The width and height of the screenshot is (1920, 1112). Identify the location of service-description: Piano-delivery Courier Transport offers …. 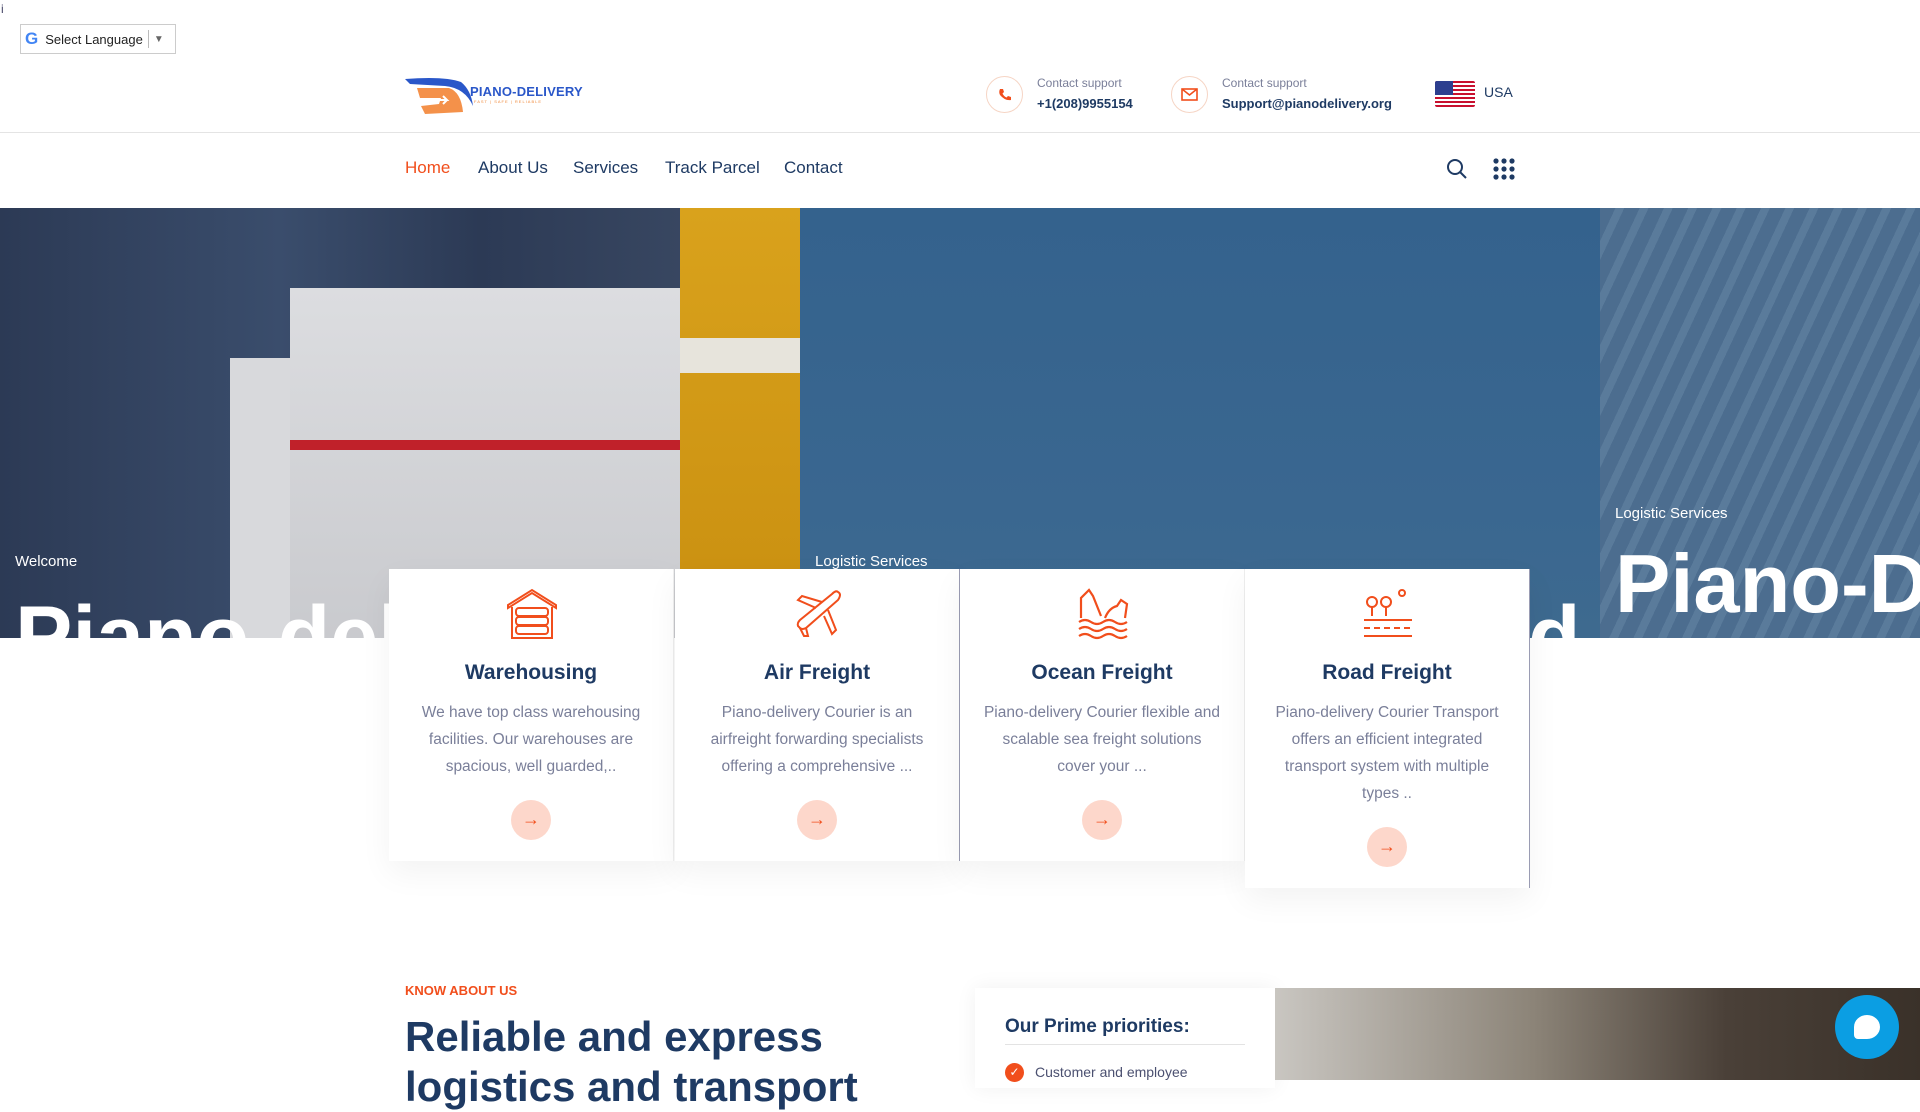
(1387, 753).